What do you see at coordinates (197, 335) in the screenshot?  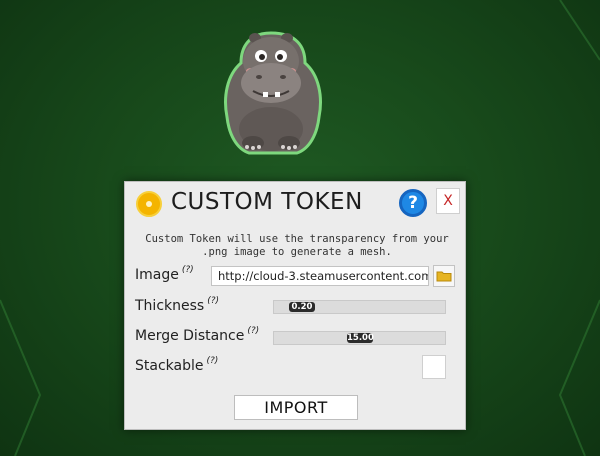 I see `merge-distance-label: Merge Distance (?)` at bounding box center [197, 335].